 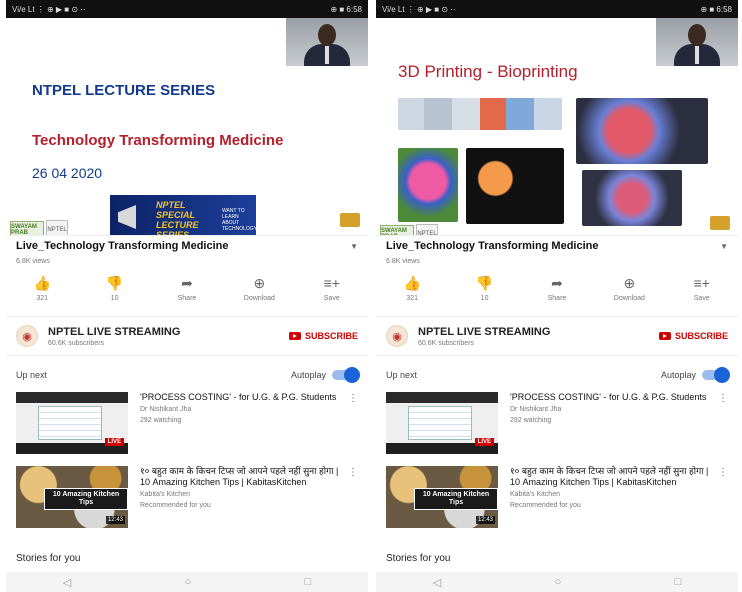 What do you see at coordinates (402, 375) in the screenshot?
I see `up-next-label: Up next` at bounding box center [402, 375].